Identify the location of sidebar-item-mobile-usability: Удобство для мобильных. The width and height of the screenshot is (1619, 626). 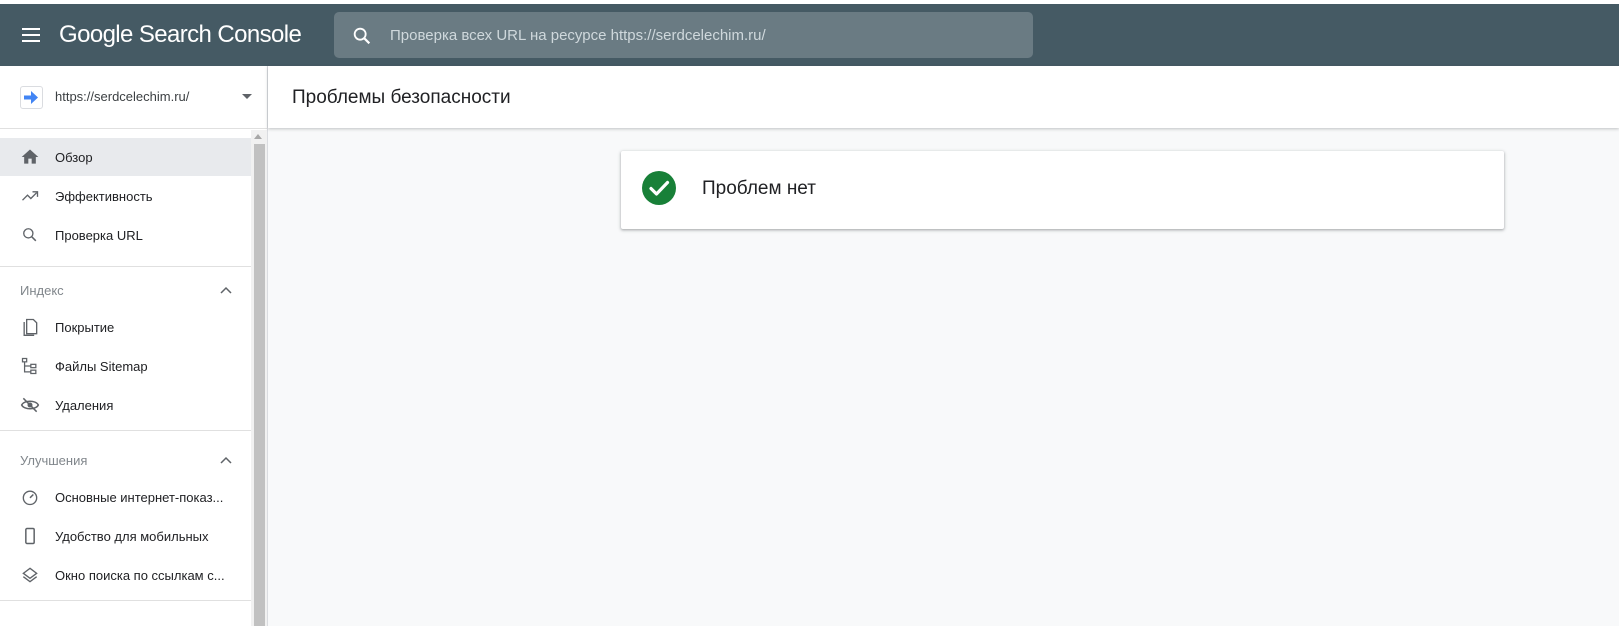
(125, 536).